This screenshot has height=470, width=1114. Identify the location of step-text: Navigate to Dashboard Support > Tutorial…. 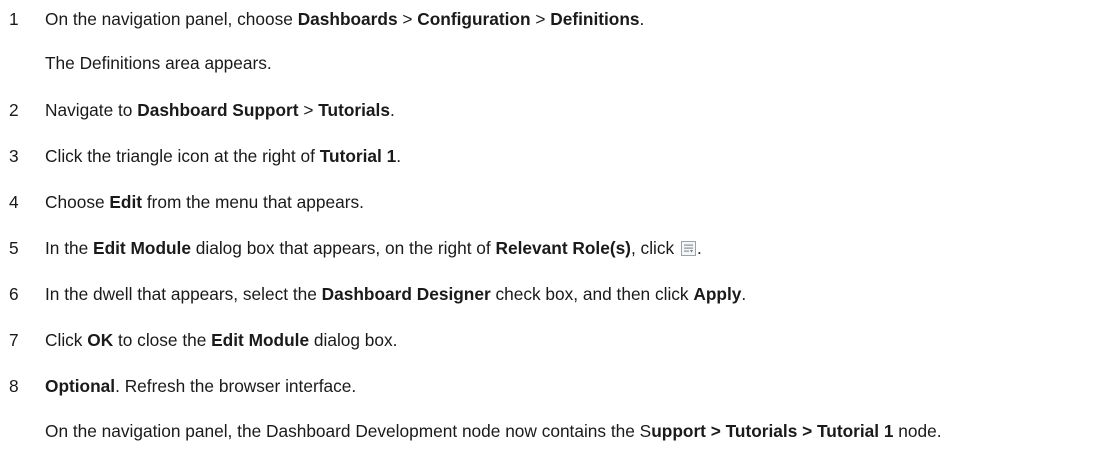
(220, 110).